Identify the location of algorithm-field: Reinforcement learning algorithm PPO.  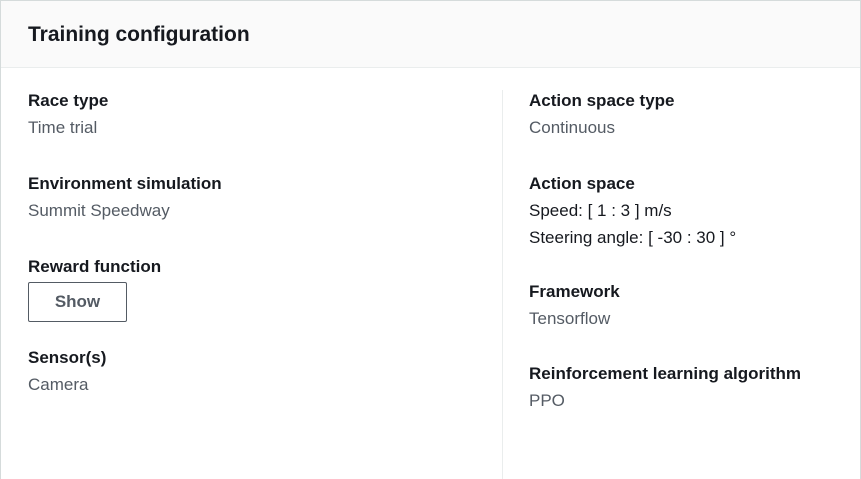
(665, 387).